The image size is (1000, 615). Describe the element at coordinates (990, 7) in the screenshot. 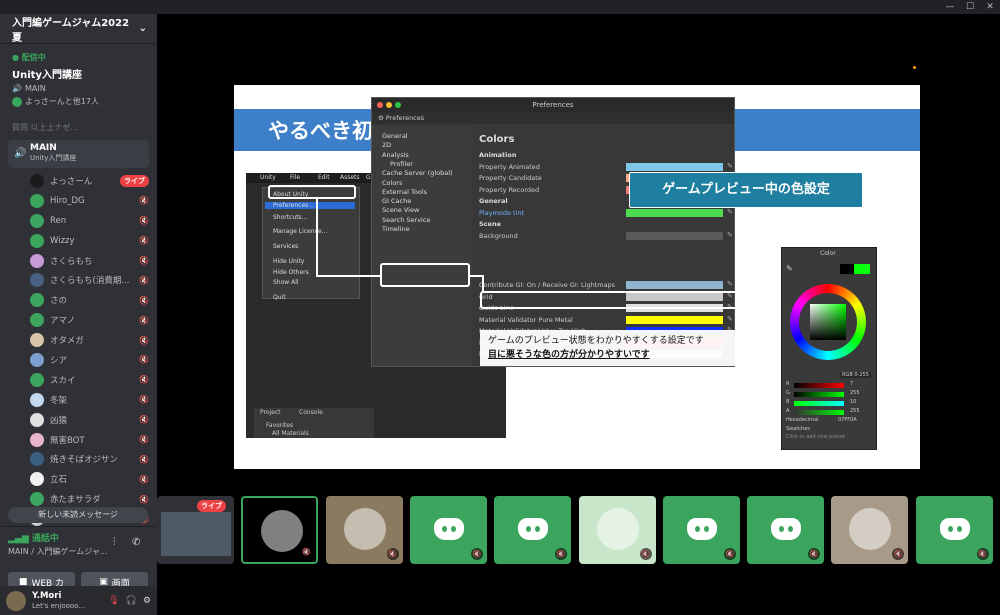

I see `close-icon: ✕` at that location.